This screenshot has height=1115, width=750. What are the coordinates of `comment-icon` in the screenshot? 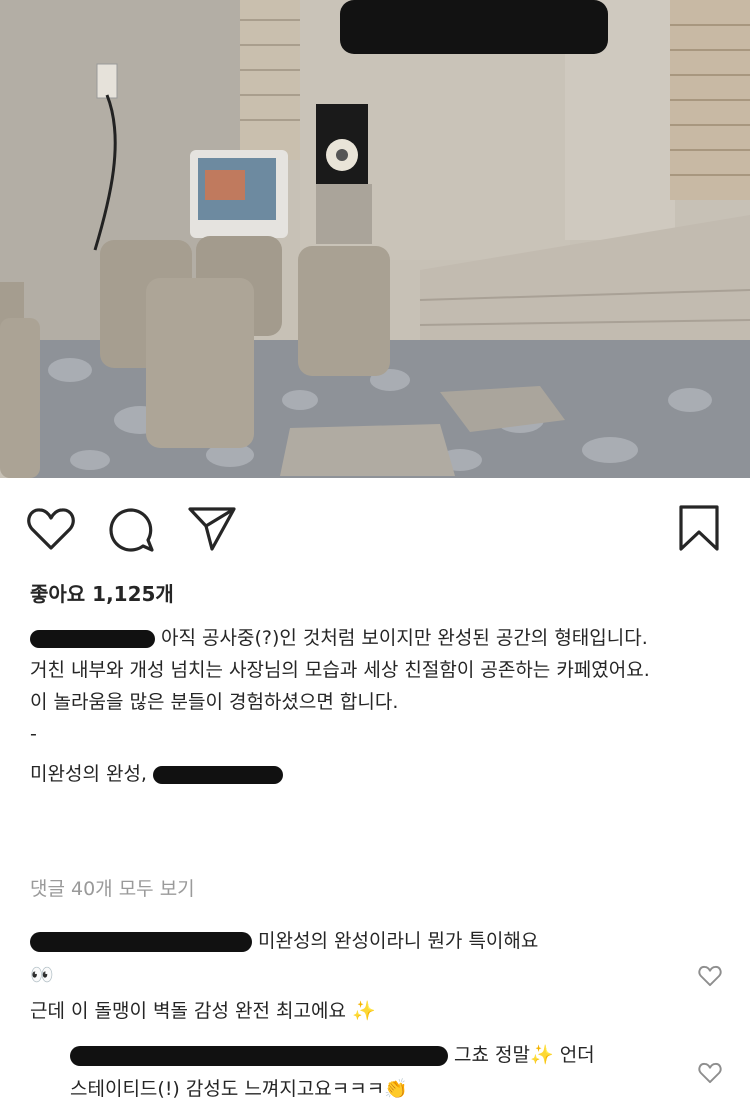 It's located at (131, 530).